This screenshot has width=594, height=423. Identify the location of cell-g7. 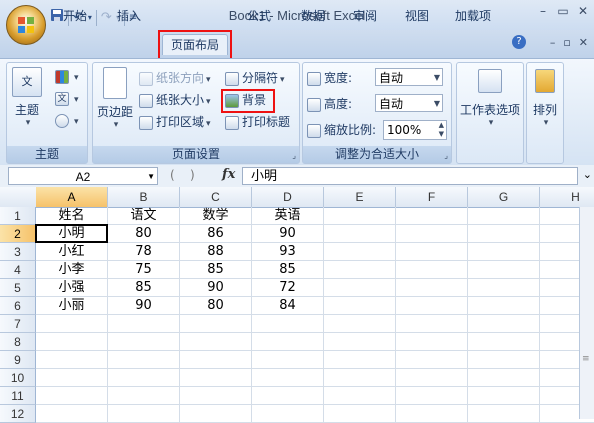
(504, 324).